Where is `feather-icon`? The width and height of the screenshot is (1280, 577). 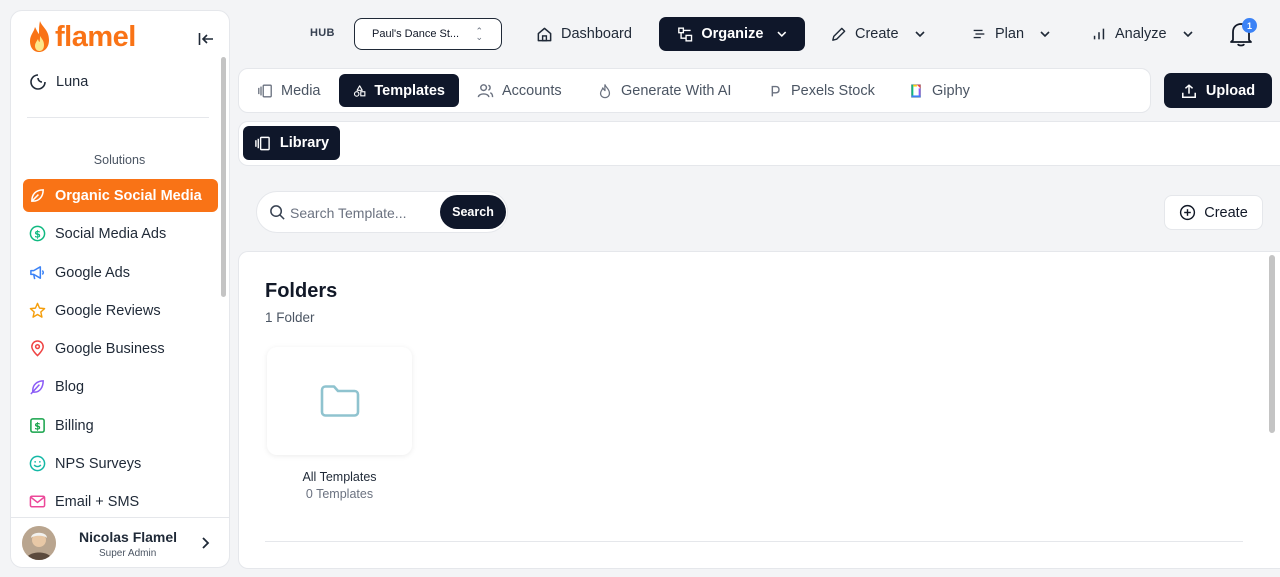
feather-icon is located at coordinates (37, 387).